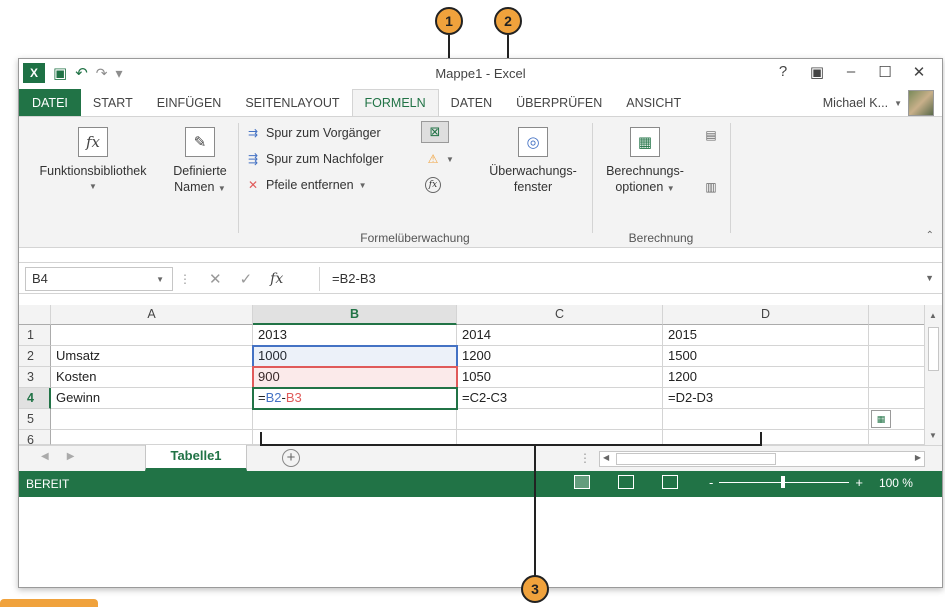  Describe the element at coordinates (152, 377) in the screenshot. I see `cell-a3: Kosten` at that location.